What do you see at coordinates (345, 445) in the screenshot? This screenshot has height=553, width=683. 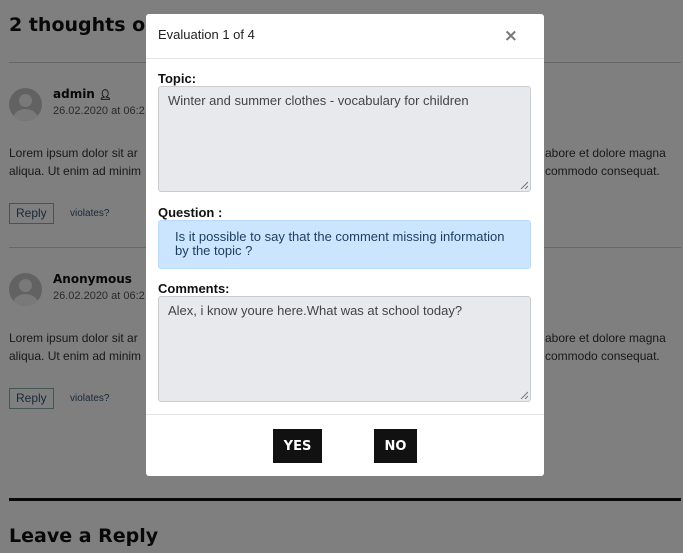 I see `modal-footer: YES NO` at bounding box center [345, 445].